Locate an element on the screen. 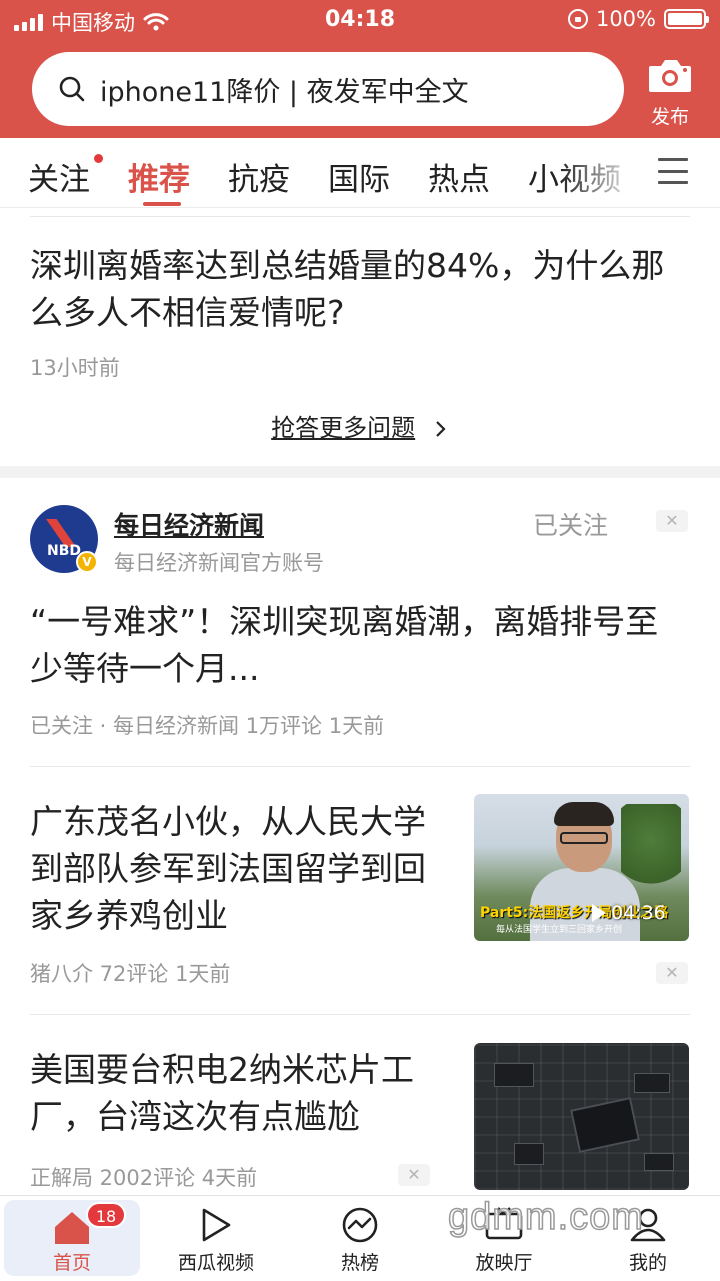  status-right: 100% is located at coordinates (638, 19).